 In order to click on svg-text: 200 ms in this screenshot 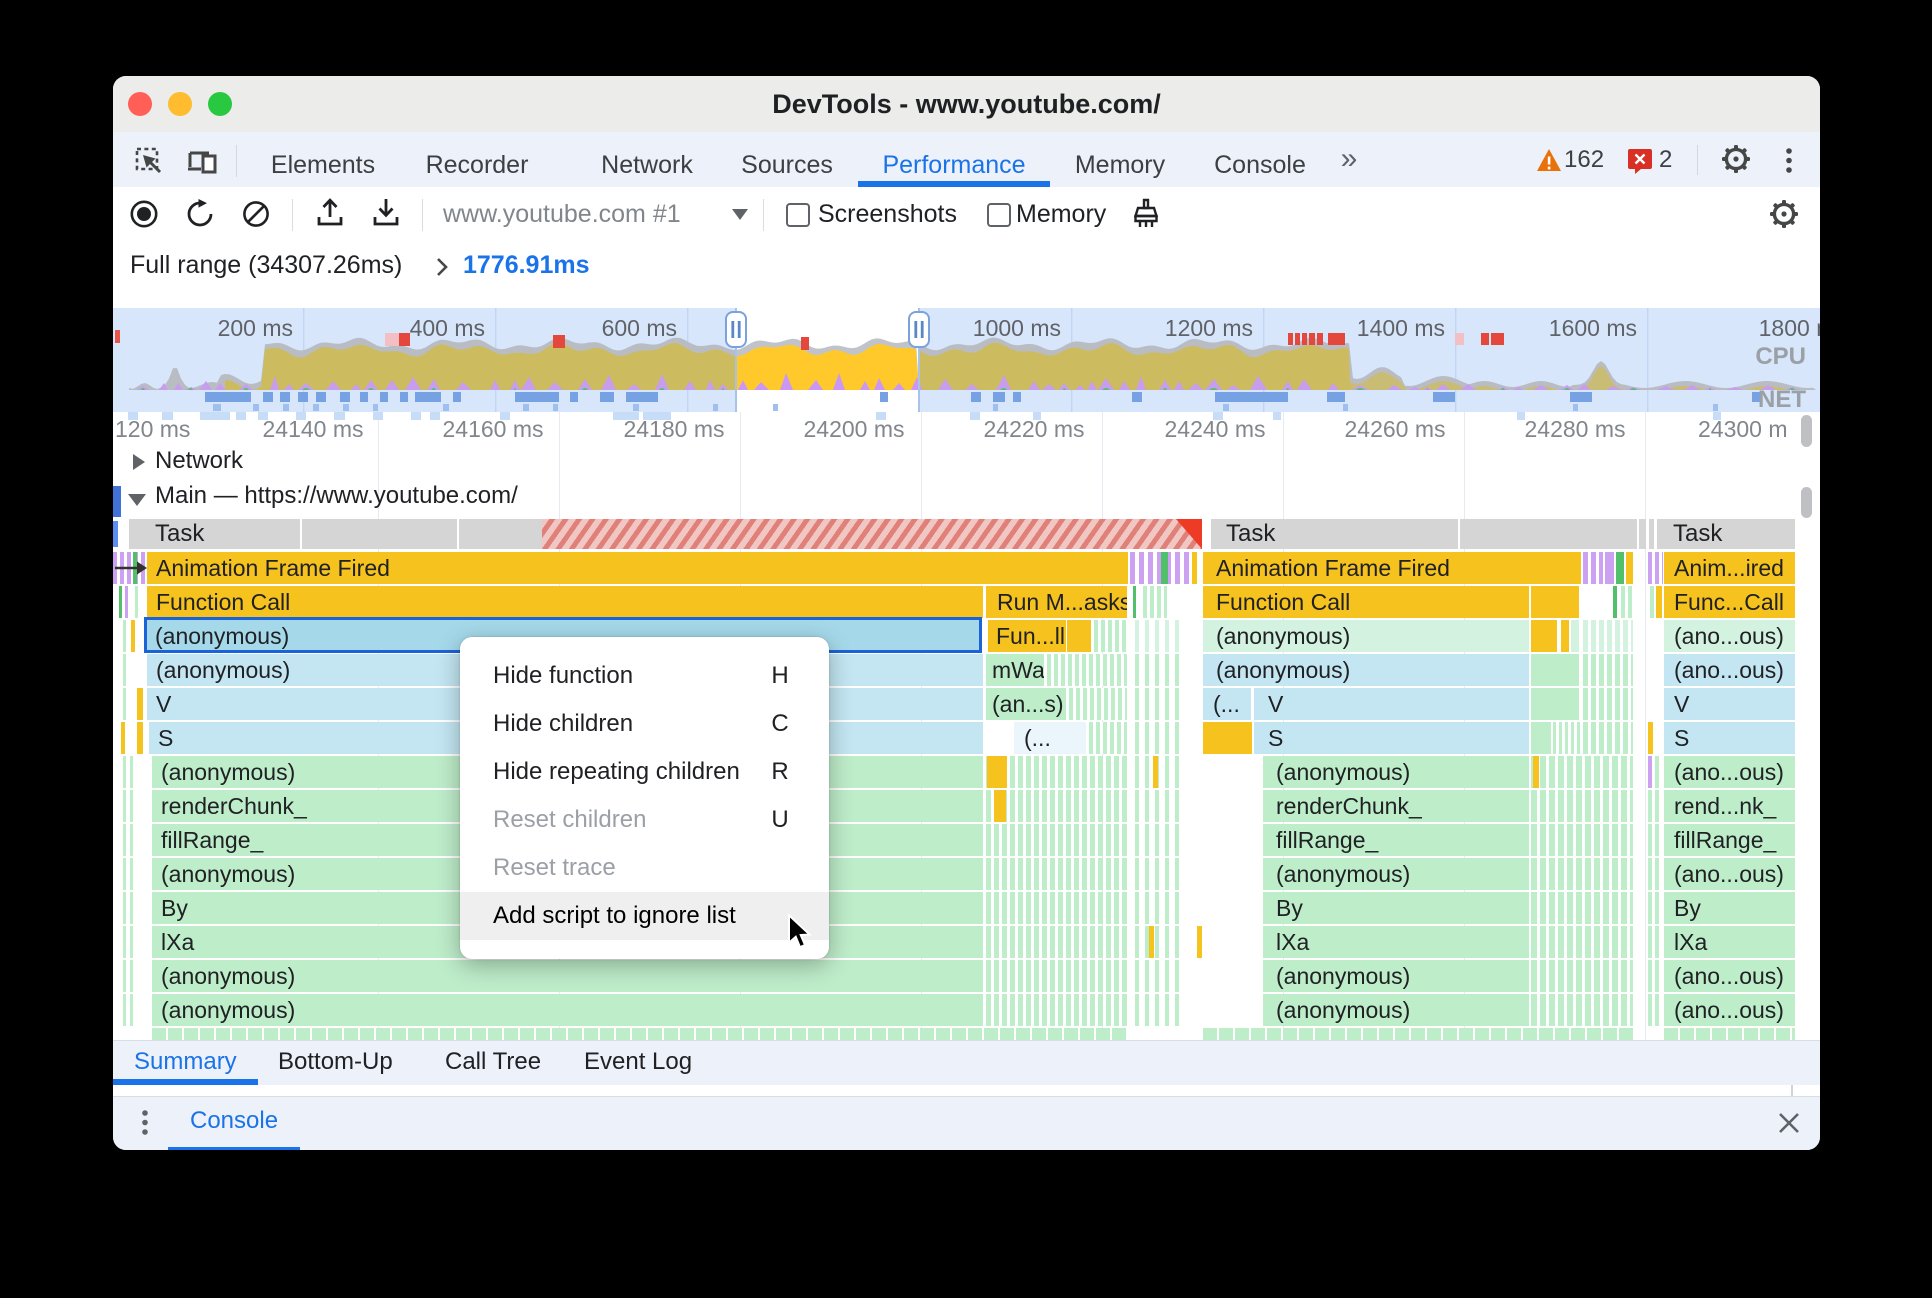, I will do `click(255, 328)`.